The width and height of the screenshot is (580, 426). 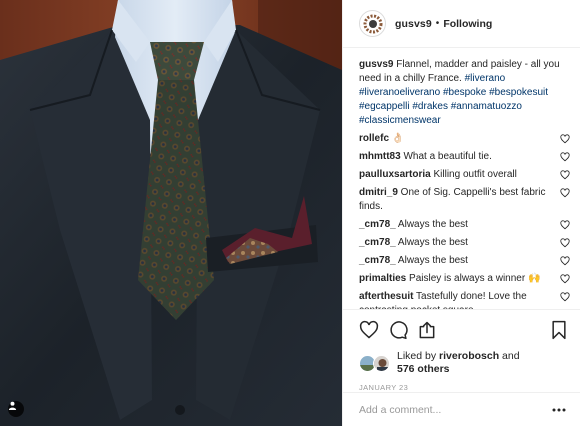 I want to click on liker-avatar, so click(x=381, y=363).